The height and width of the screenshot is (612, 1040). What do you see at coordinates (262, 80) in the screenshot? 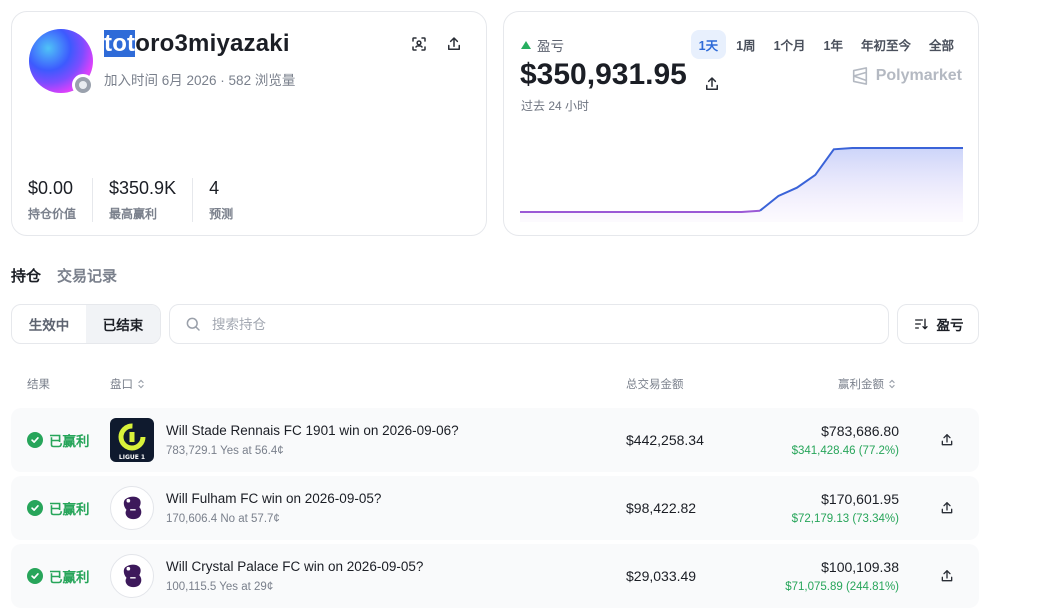
I see `view-count: 582 浏览量` at bounding box center [262, 80].